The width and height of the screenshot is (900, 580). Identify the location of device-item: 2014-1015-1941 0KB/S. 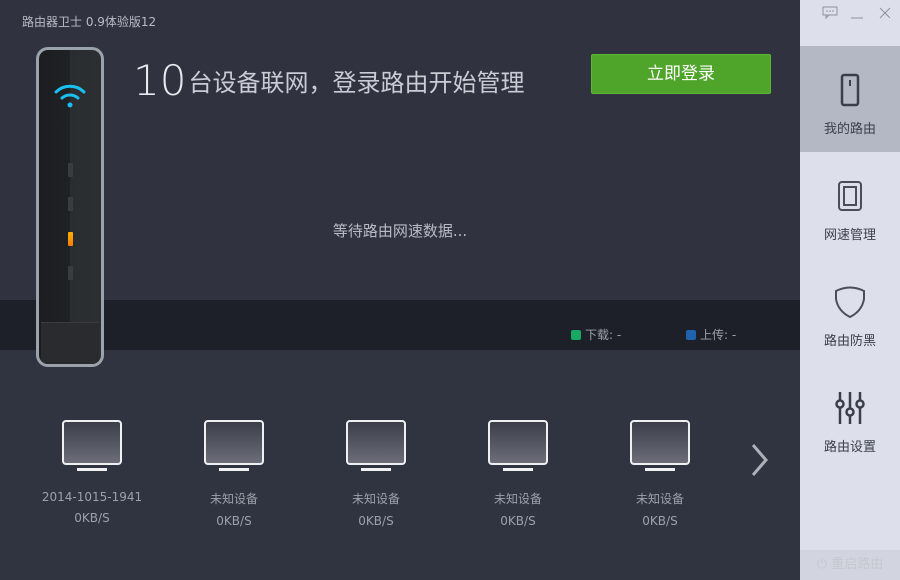
(92, 472).